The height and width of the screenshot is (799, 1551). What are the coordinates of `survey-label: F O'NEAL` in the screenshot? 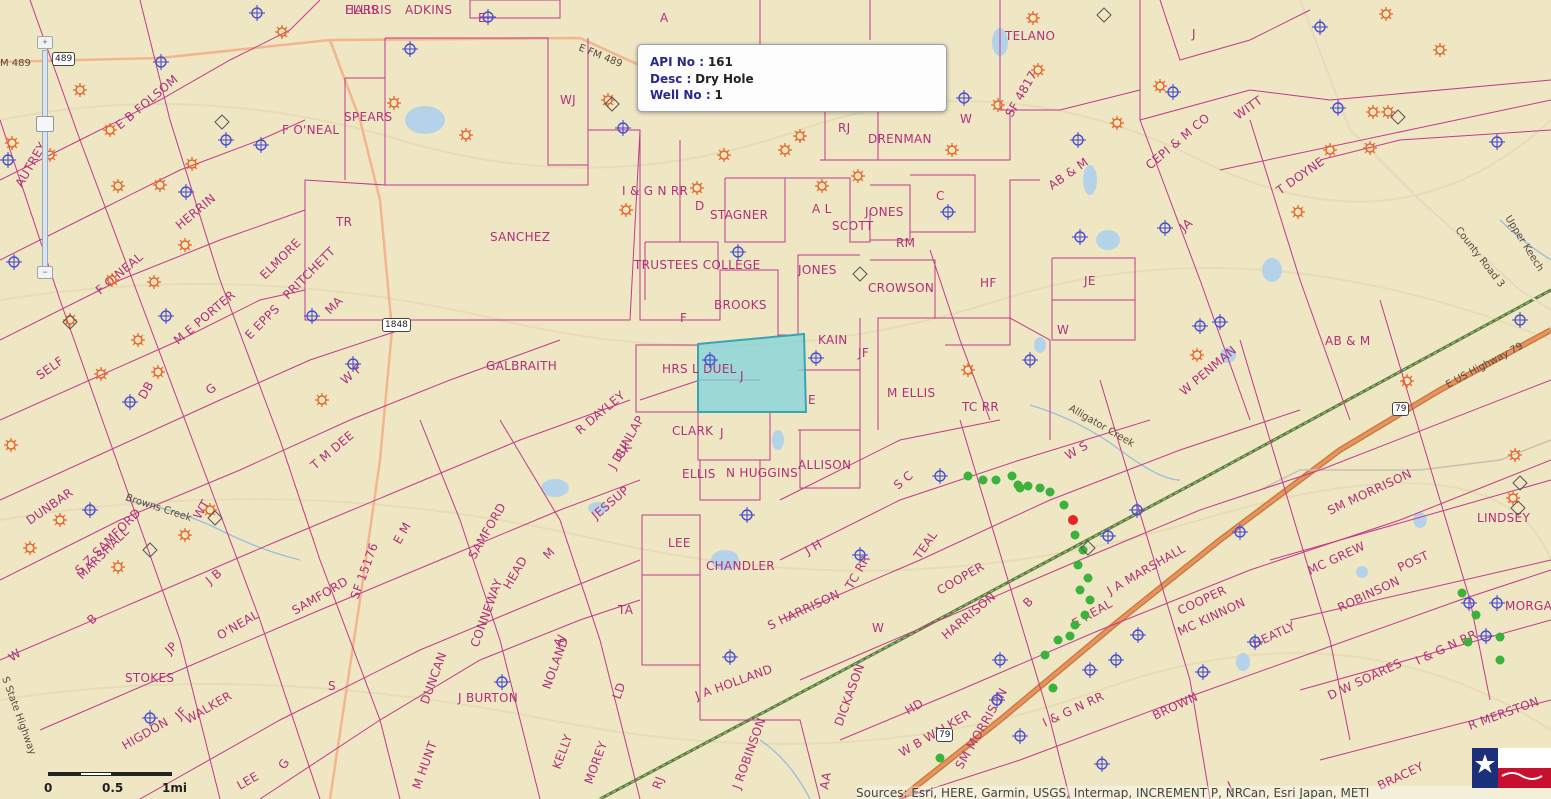 It's located at (310, 130).